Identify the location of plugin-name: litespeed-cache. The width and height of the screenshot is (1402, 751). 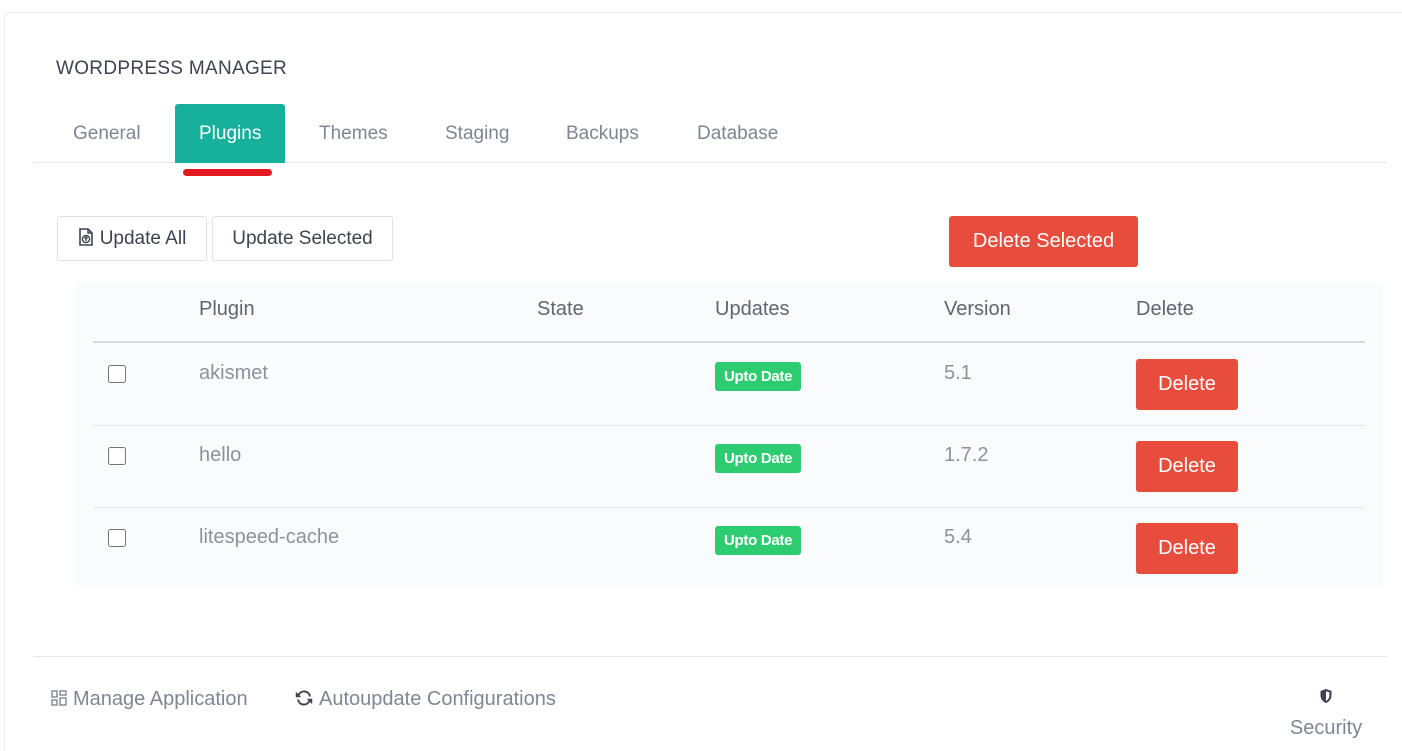
(269, 537).